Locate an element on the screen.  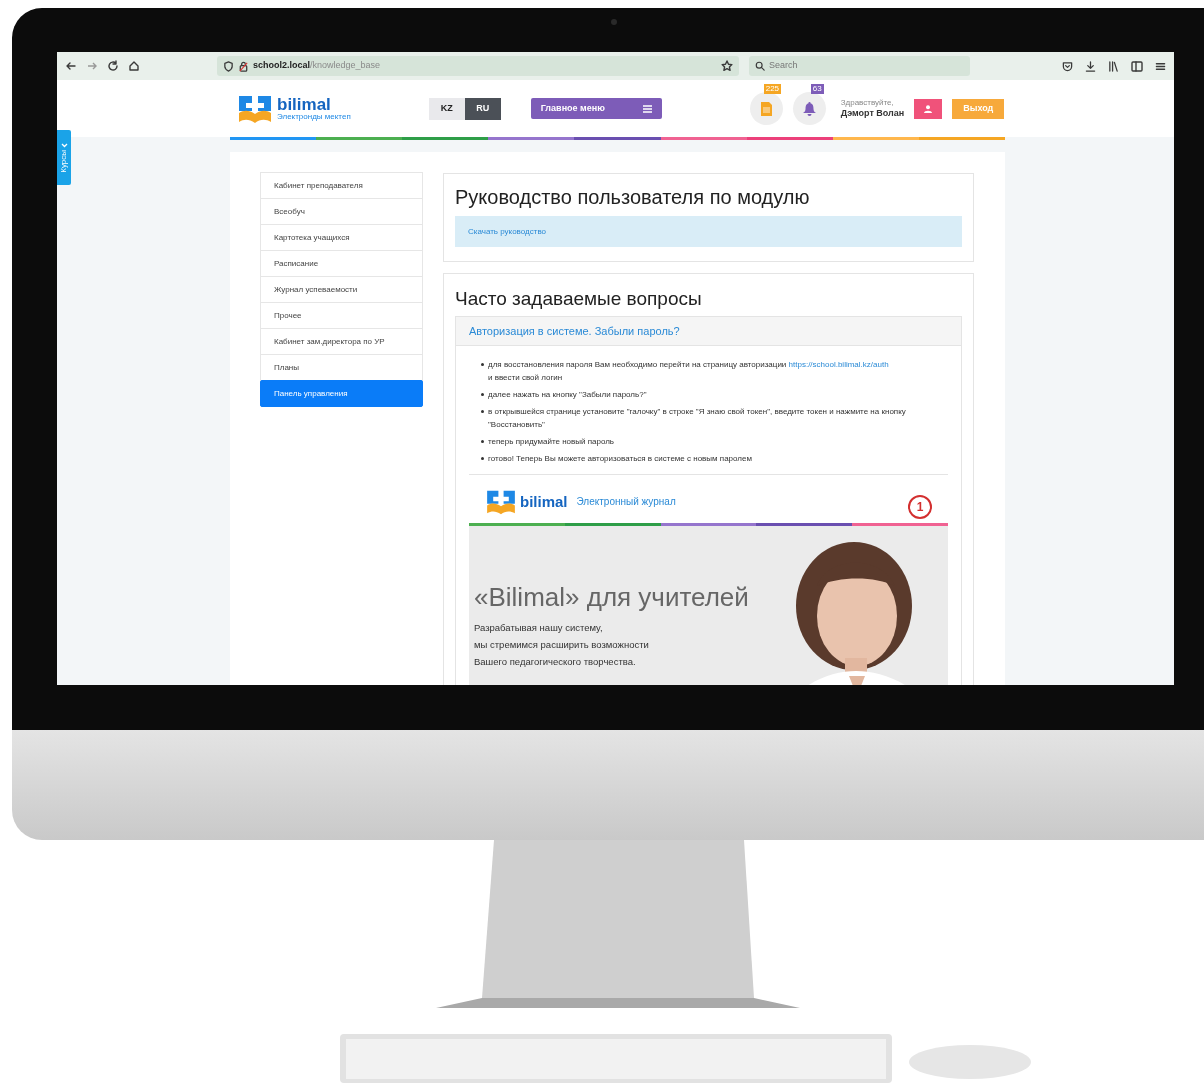
url-text: school2.local/knowledge_base is located at coordinates (317, 66).